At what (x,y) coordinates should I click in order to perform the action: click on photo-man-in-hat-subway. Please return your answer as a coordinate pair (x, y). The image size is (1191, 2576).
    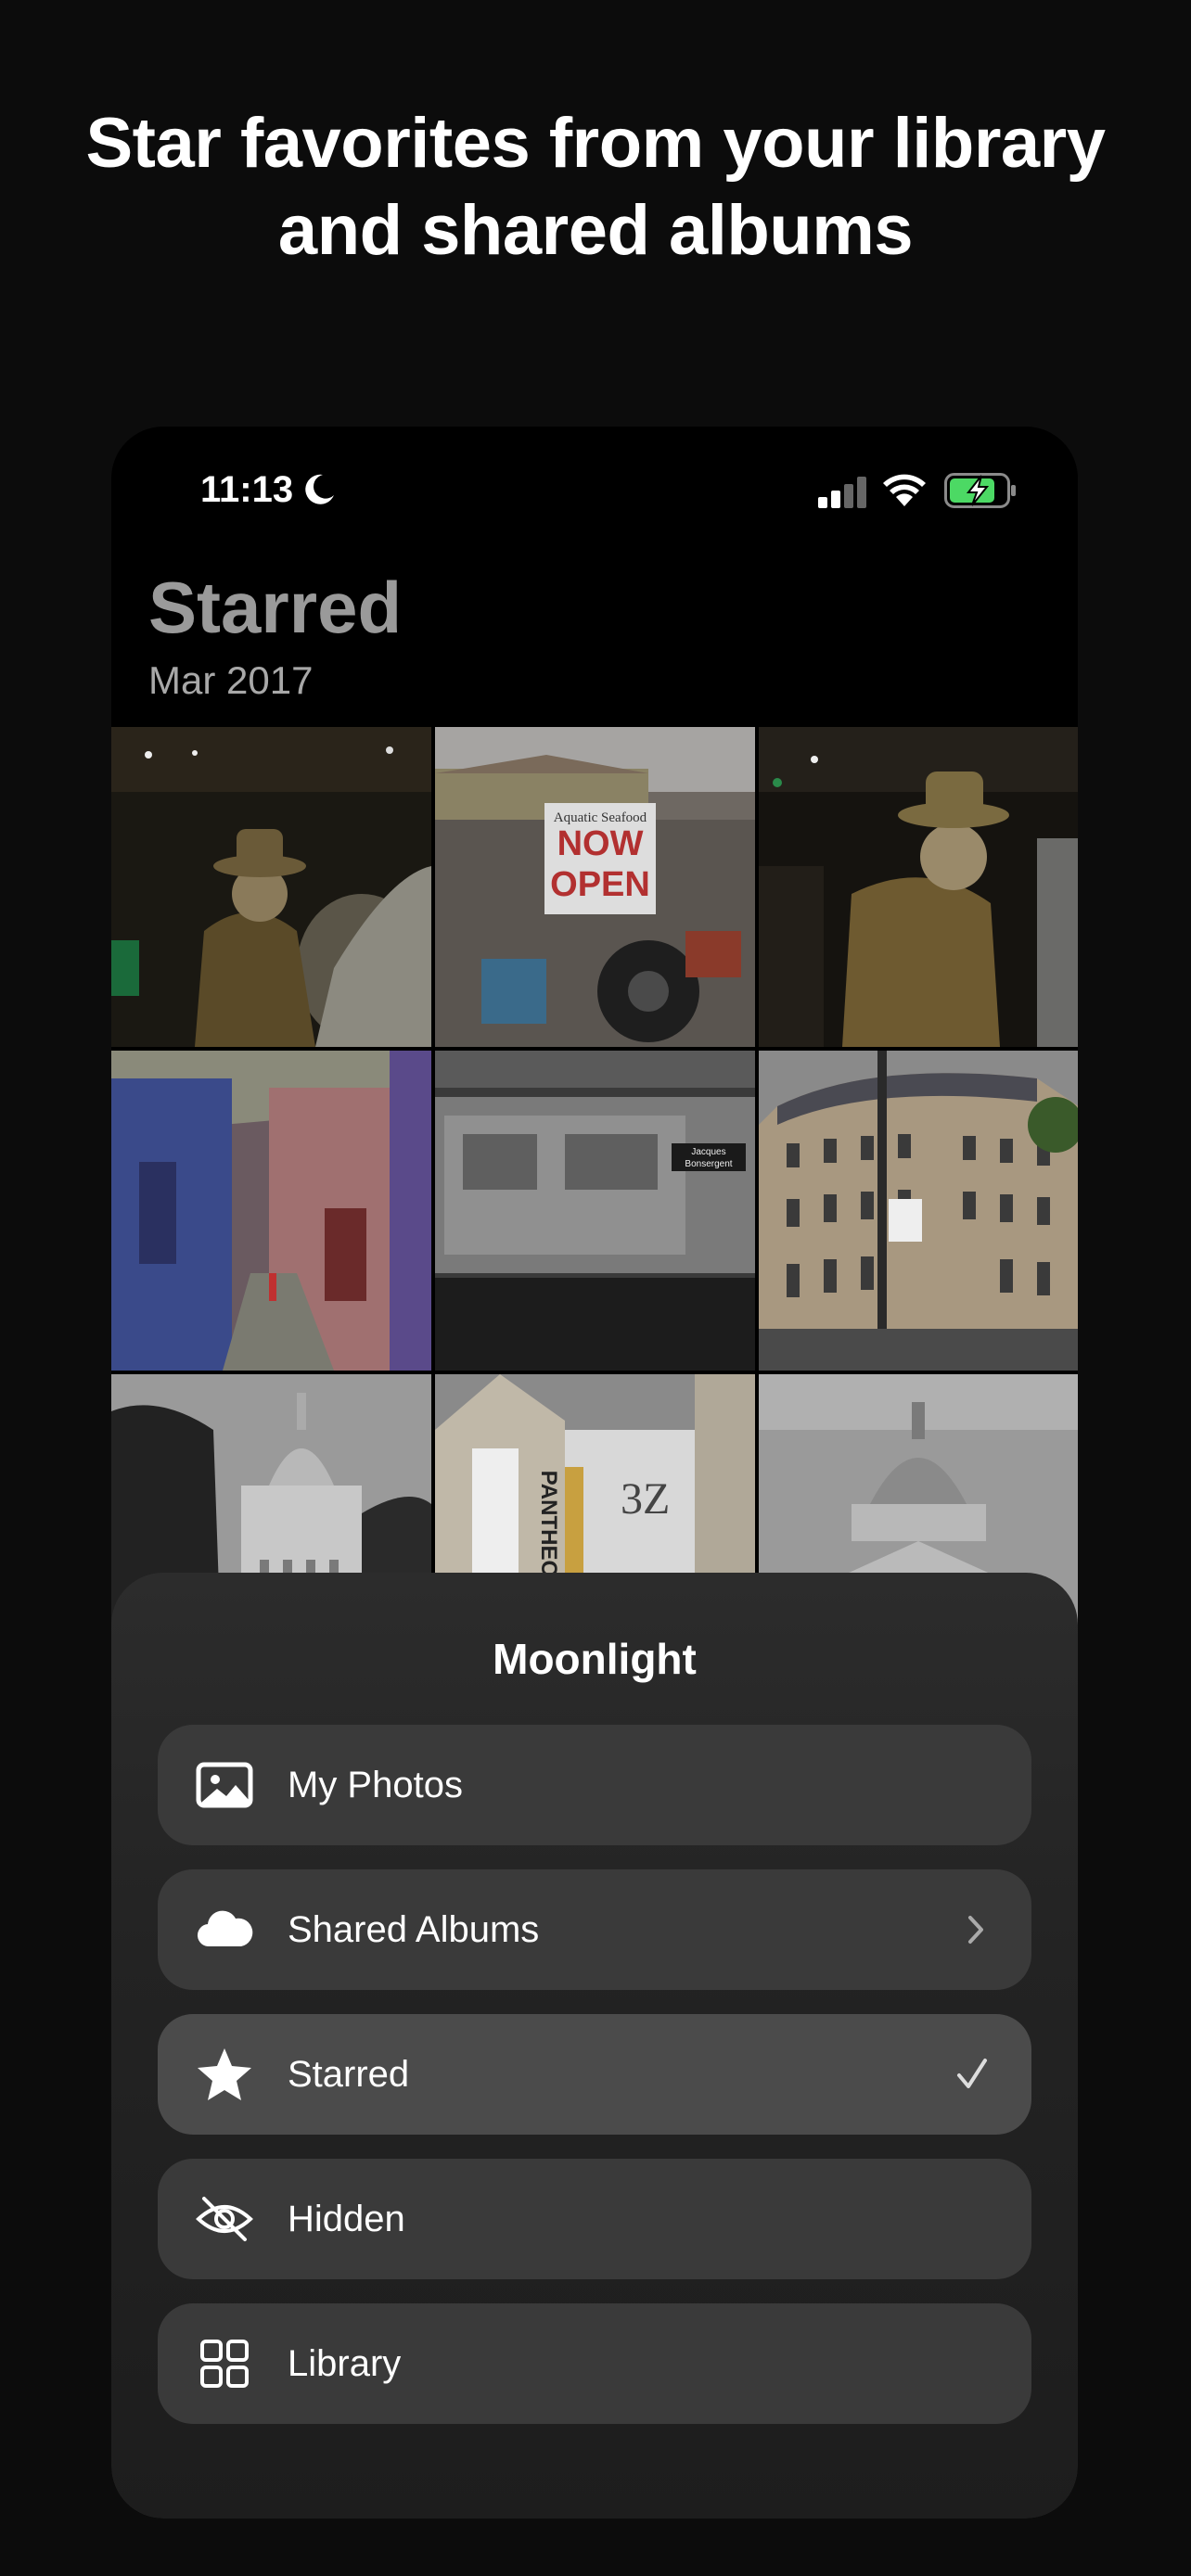
    Looking at the image, I should click on (271, 887).